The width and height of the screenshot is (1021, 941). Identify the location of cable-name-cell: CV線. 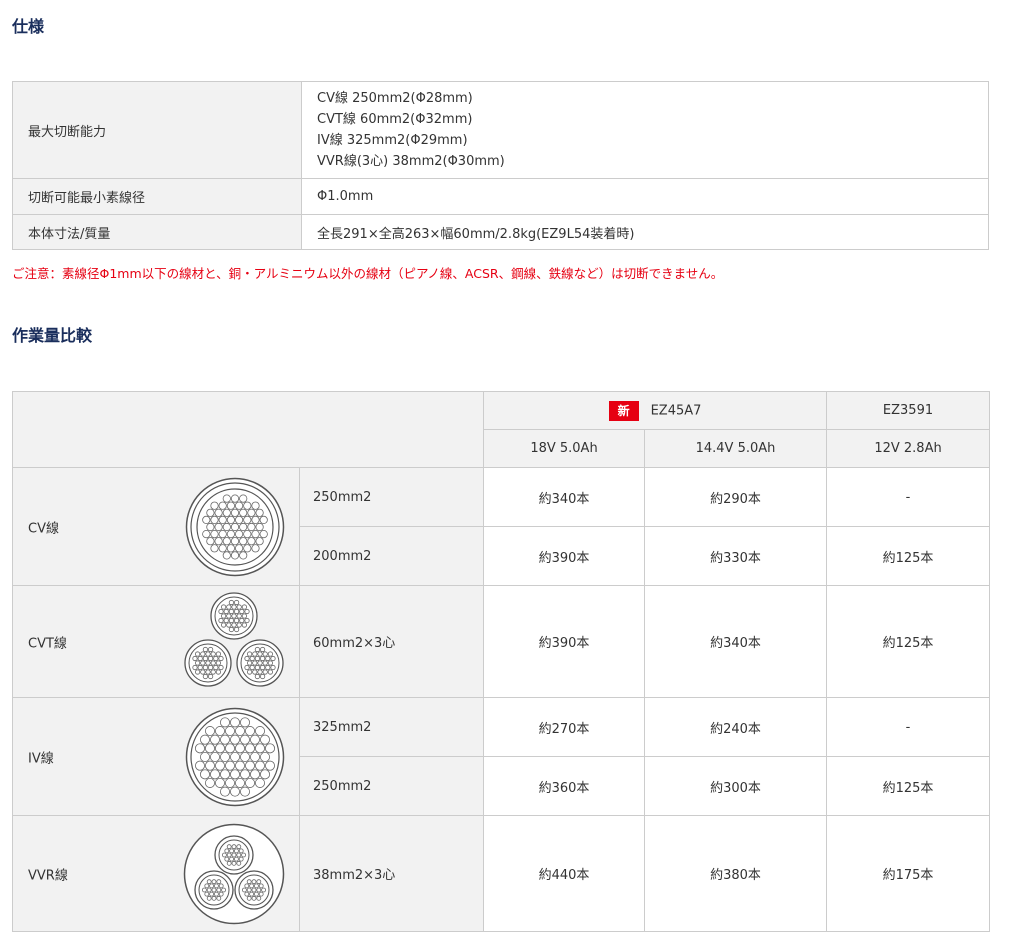
(156, 526).